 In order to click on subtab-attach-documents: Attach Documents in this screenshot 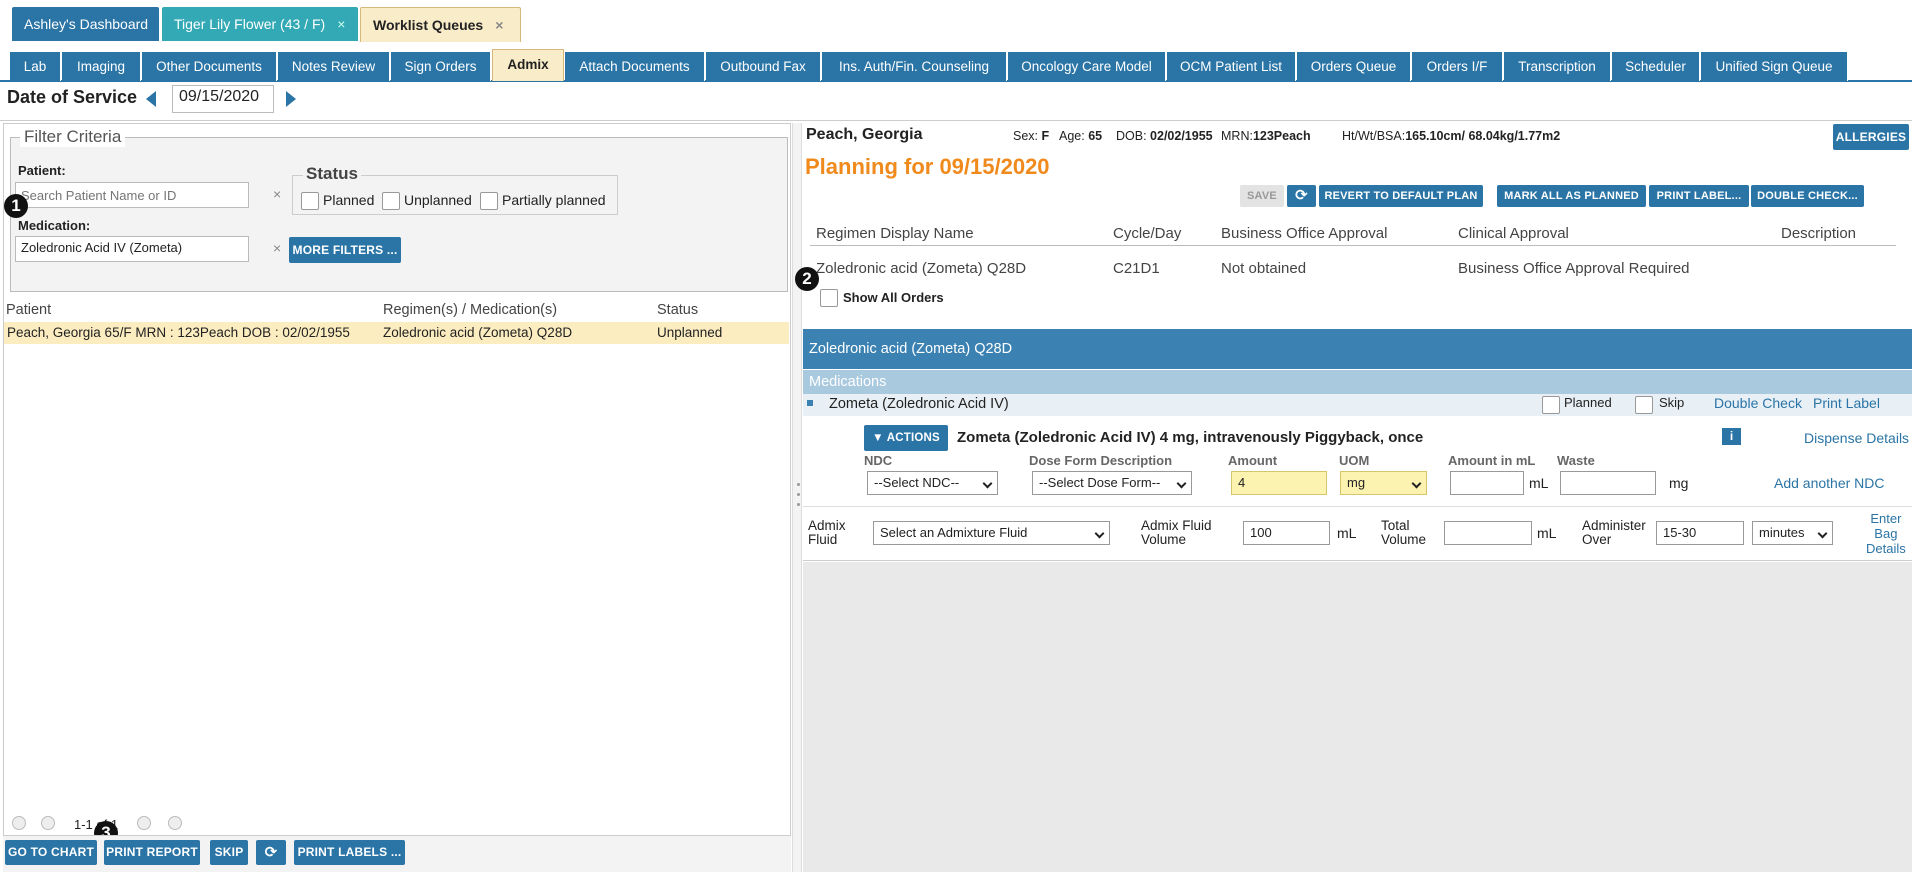, I will do `click(635, 66)`.